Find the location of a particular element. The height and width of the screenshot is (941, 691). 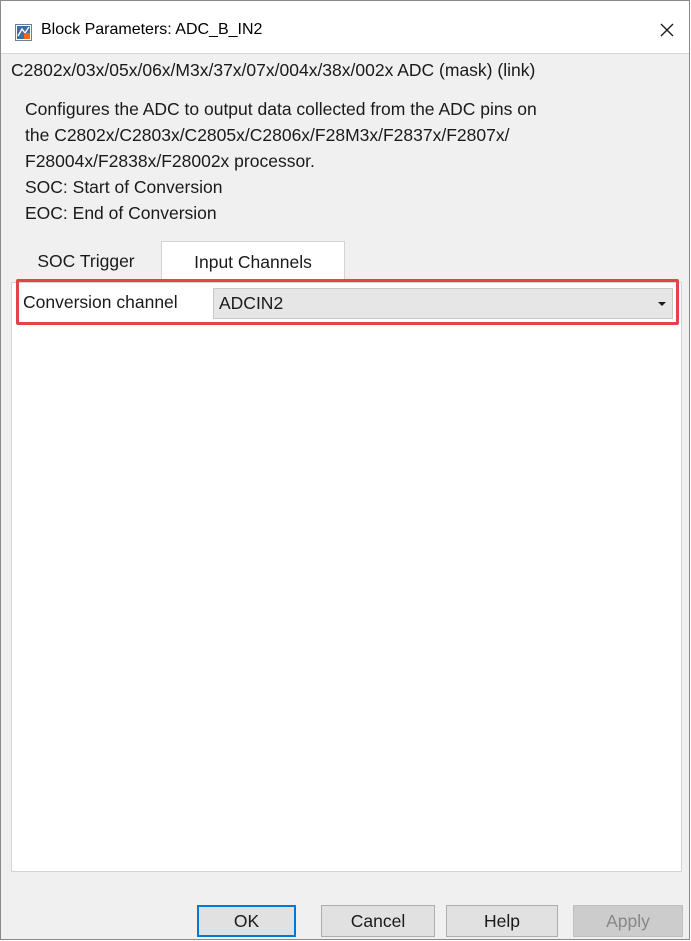

close-button is located at coordinates (667, 30).